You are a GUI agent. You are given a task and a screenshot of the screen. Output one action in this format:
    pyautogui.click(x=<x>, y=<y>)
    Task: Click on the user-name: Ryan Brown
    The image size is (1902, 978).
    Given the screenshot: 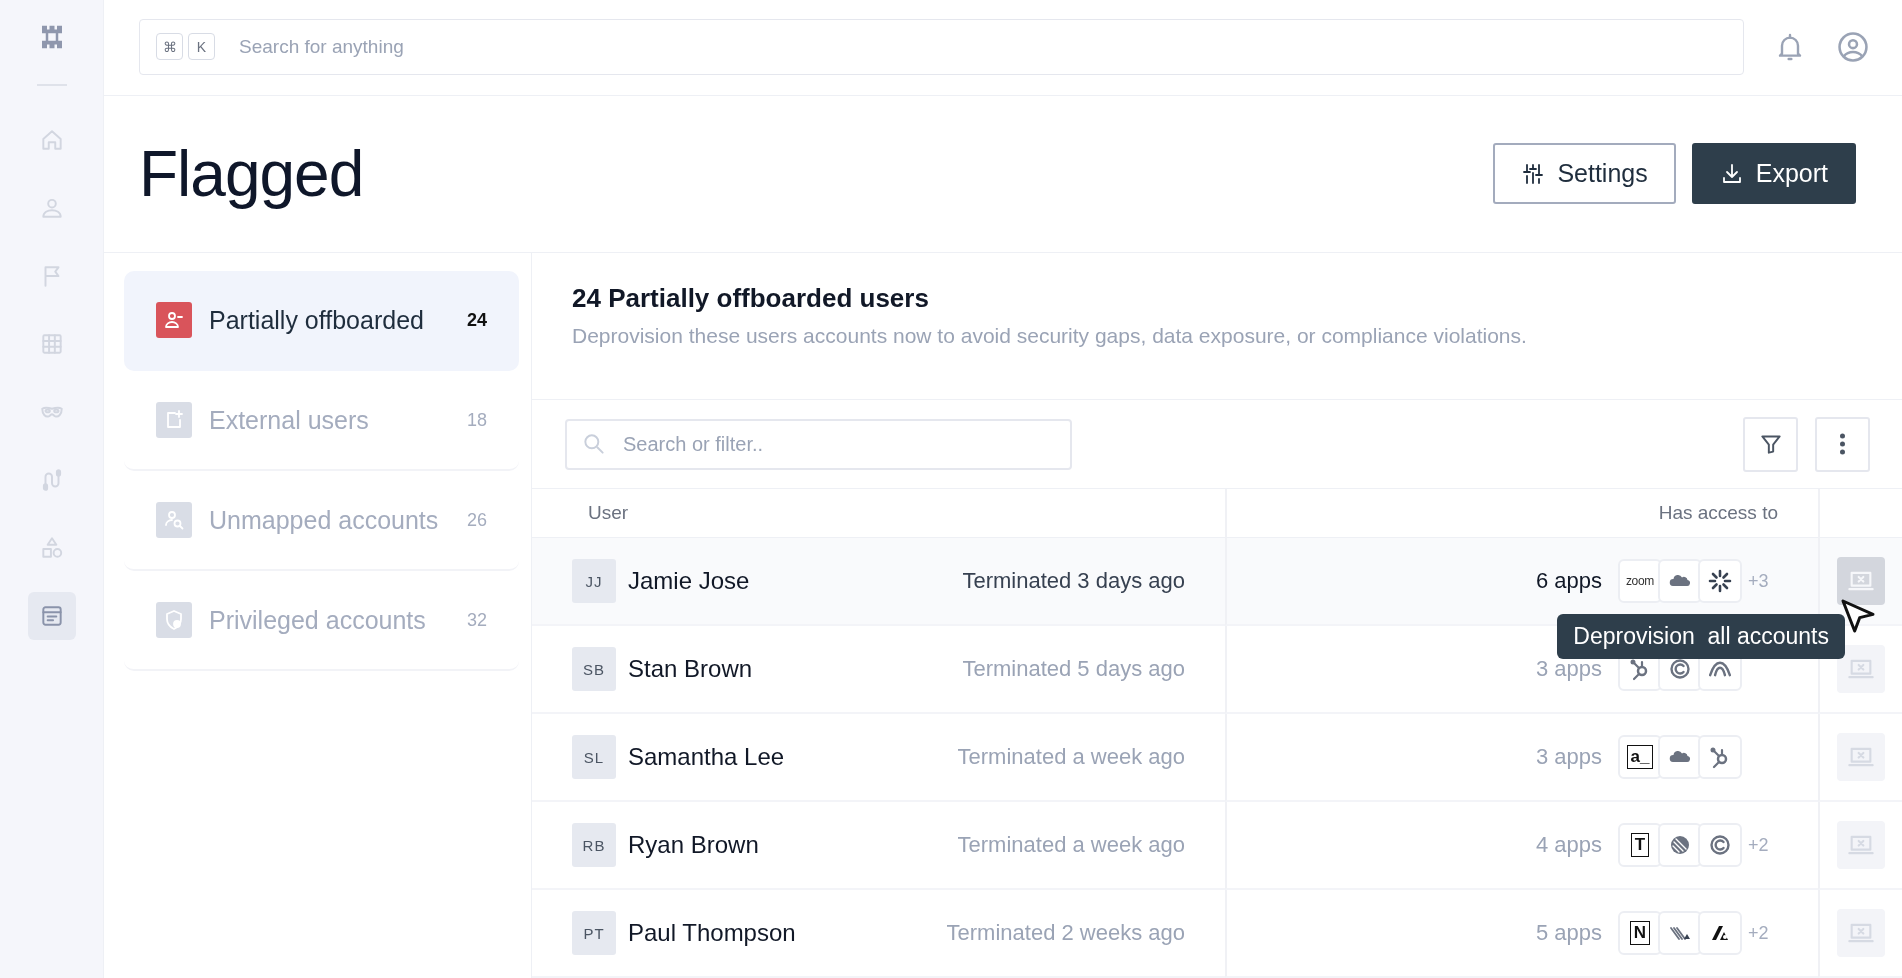 What is the action you would take?
    pyautogui.click(x=694, y=845)
    